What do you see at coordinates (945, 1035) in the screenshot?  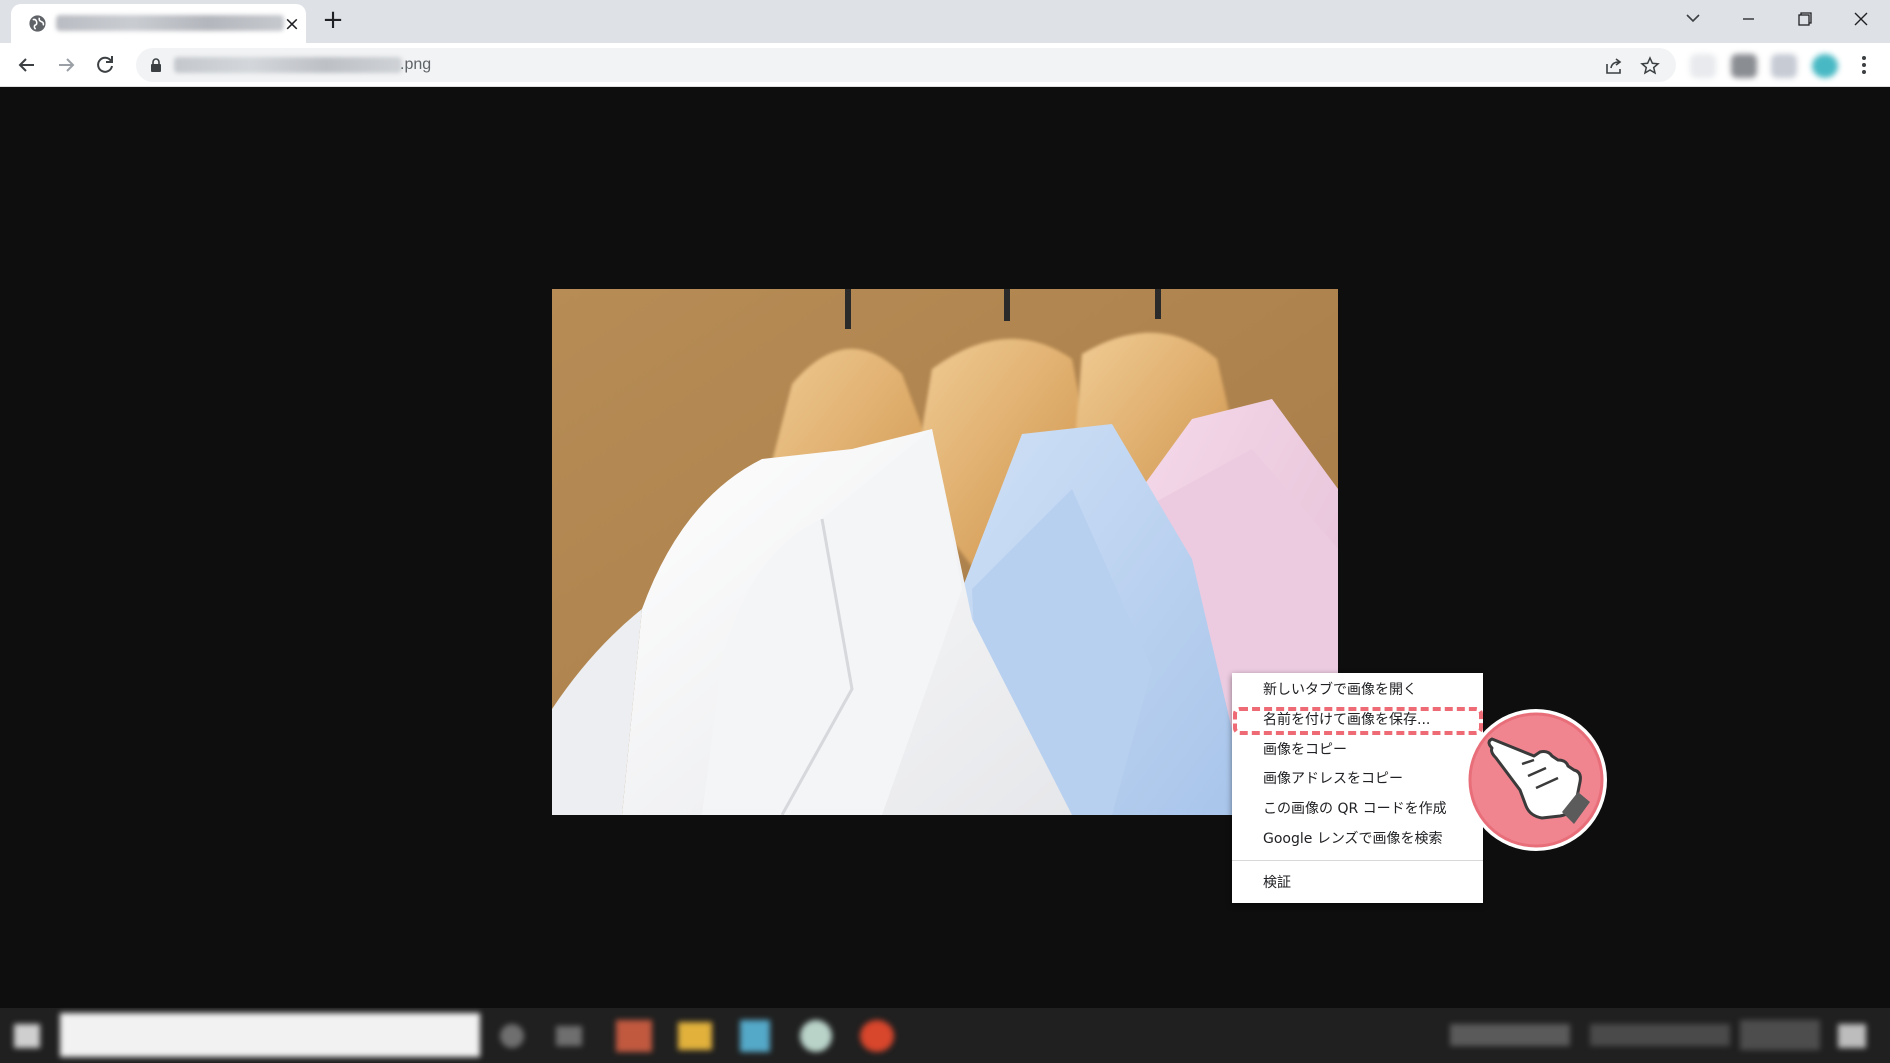 I see `windows-taskbar` at bounding box center [945, 1035].